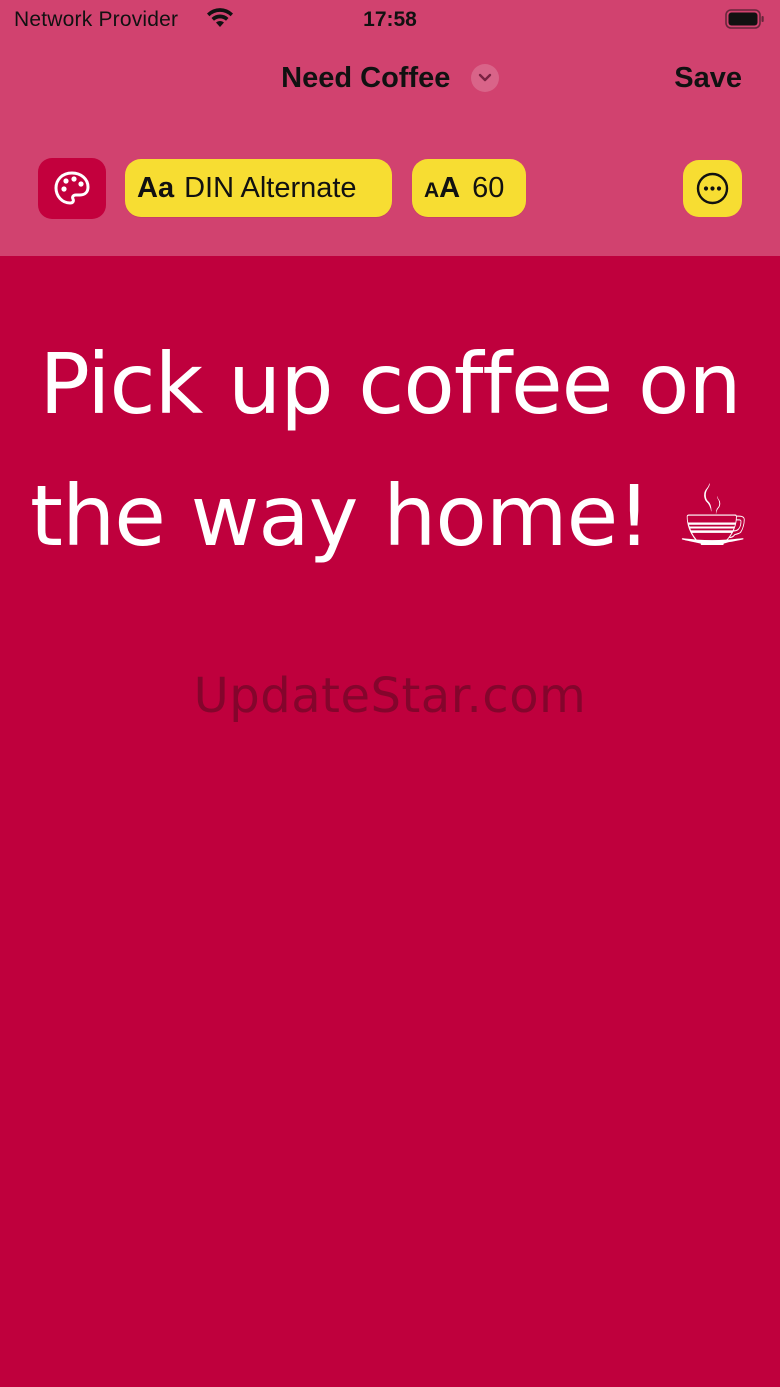 This screenshot has width=780, height=1387. I want to click on status-bar: Network Provider 17:58, so click(390, 20).